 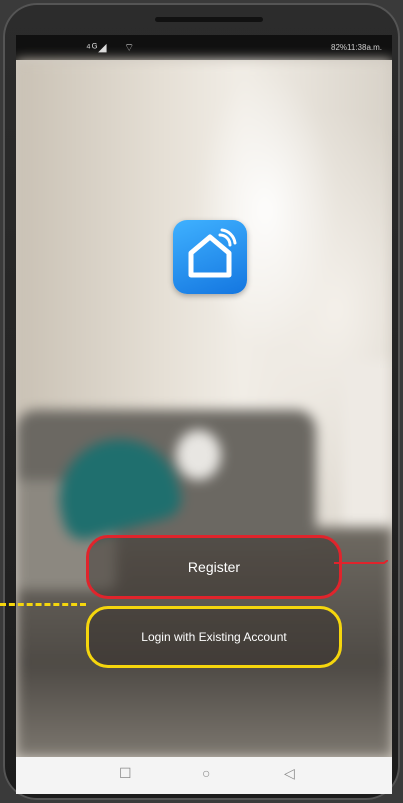 I want to click on status-battery-time: 82%11:38a.m., so click(x=356, y=47).